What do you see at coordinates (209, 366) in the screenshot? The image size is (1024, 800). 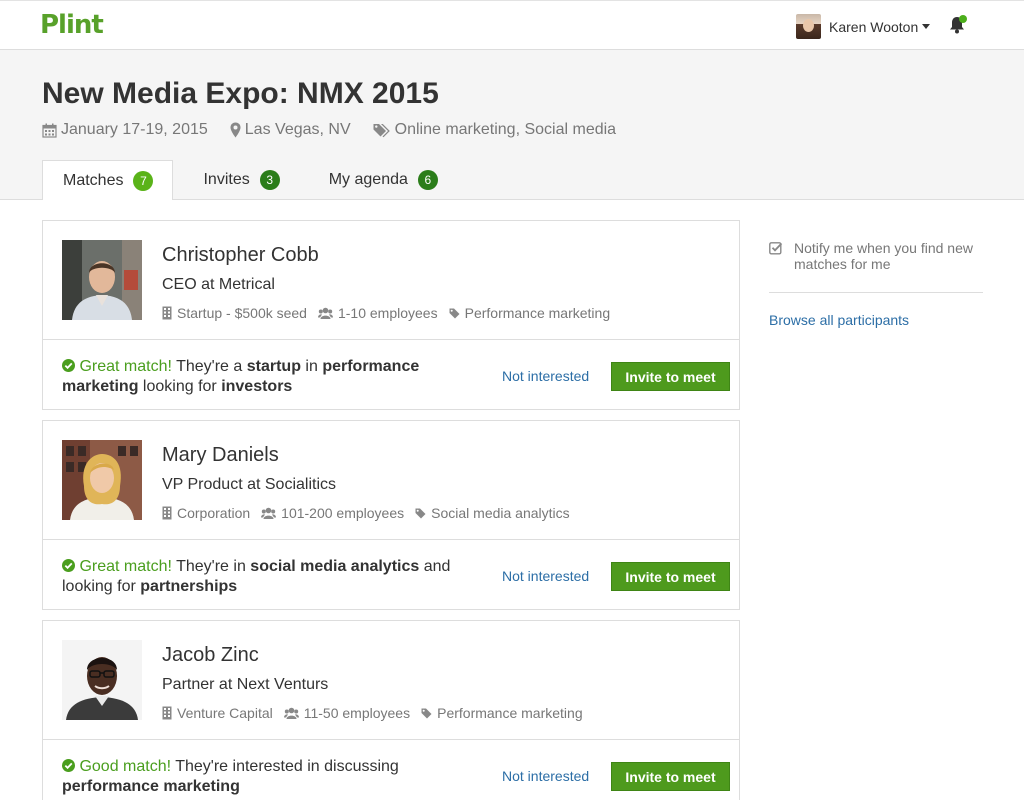 I see `reason-text: They're a` at bounding box center [209, 366].